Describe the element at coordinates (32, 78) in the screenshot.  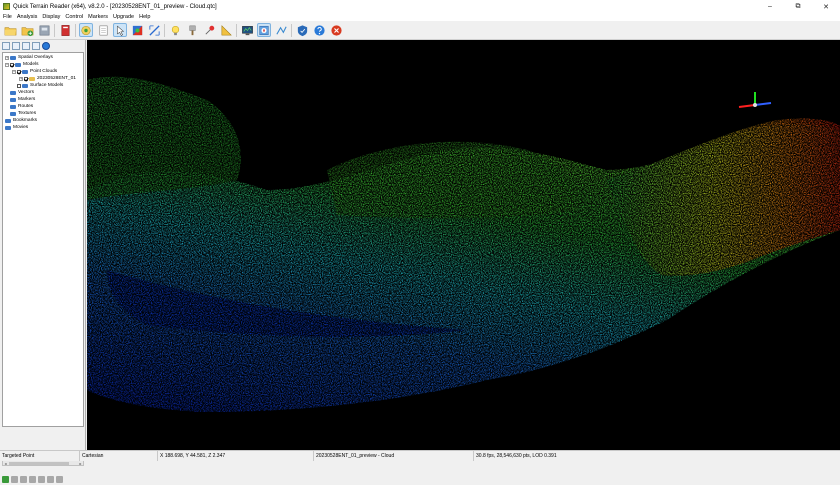
I see `cloud-file-icon` at that location.